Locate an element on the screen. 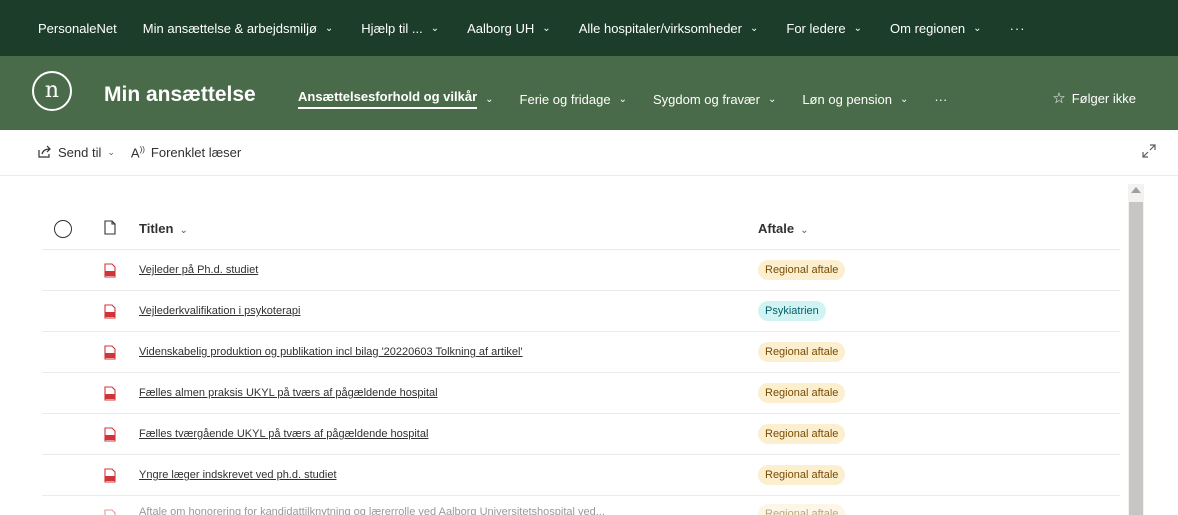  site-nav-more-button: ··· is located at coordinates (940, 99).